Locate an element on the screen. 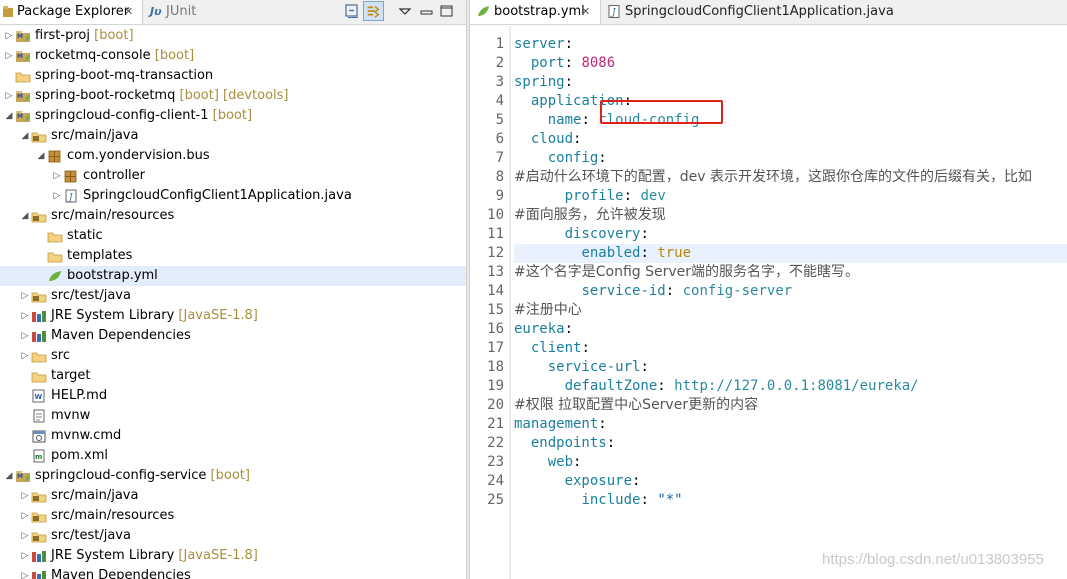 The width and height of the screenshot is (1067, 579). code-line: management: is located at coordinates (790, 424).